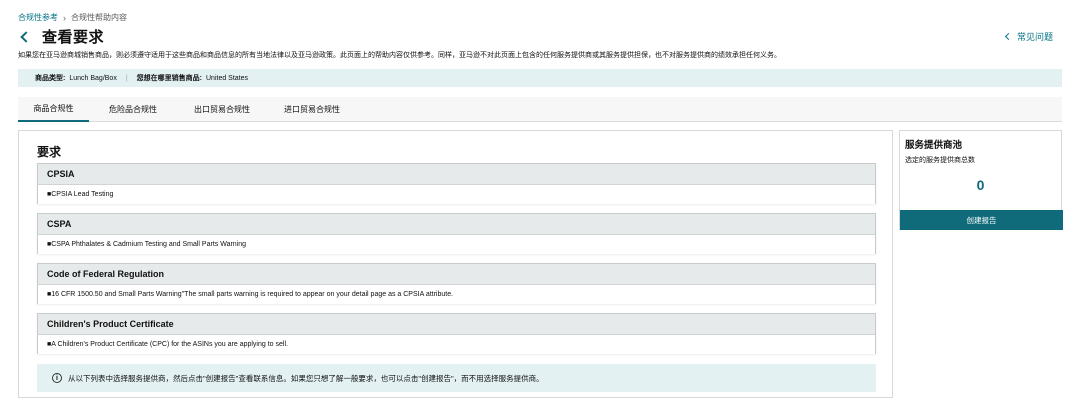 This screenshot has height=400, width=1080. I want to click on create-report-button: 创建报告, so click(981, 220).